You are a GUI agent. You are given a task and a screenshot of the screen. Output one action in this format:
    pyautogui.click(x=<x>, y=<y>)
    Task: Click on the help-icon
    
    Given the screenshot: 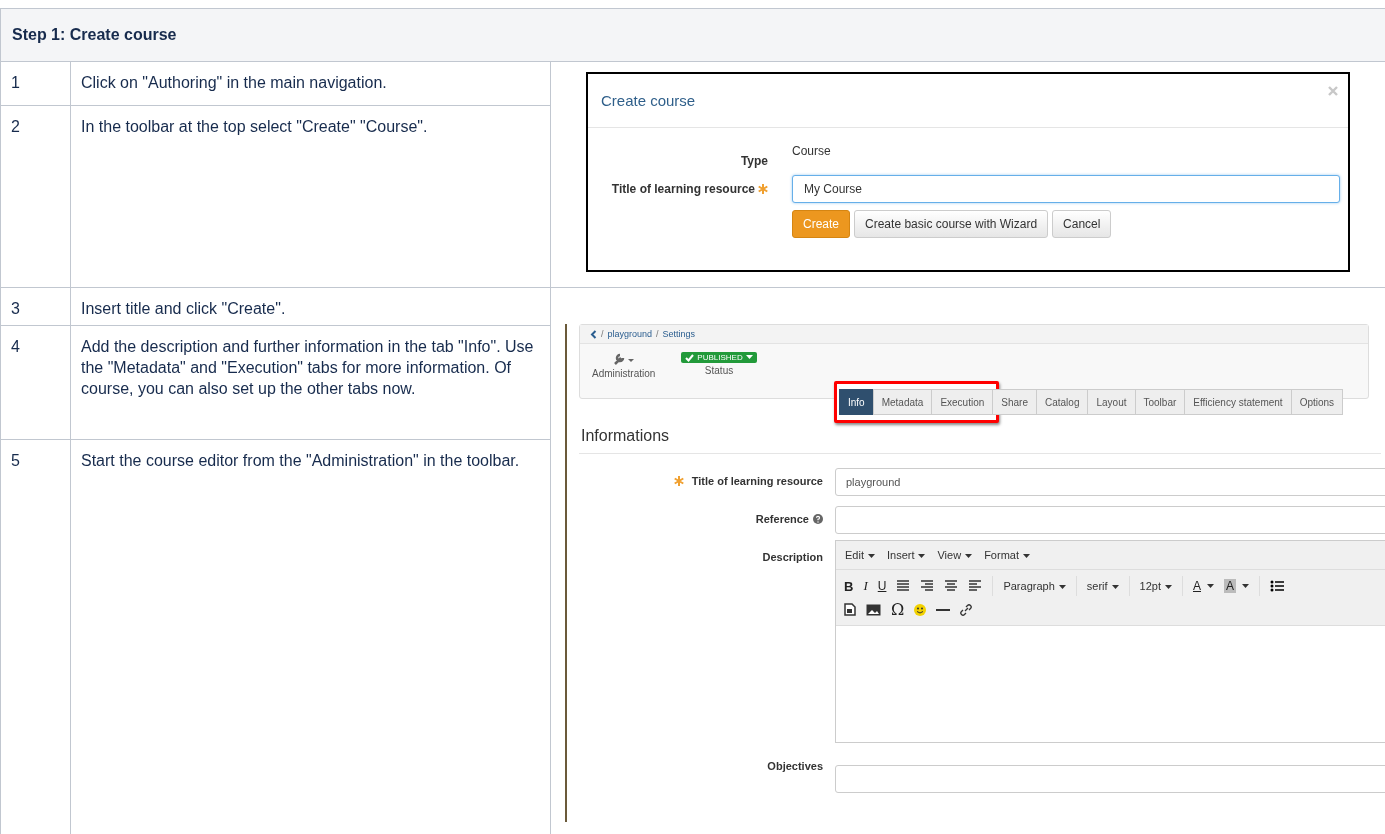 What is the action you would take?
    pyautogui.click(x=818, y=519)
    